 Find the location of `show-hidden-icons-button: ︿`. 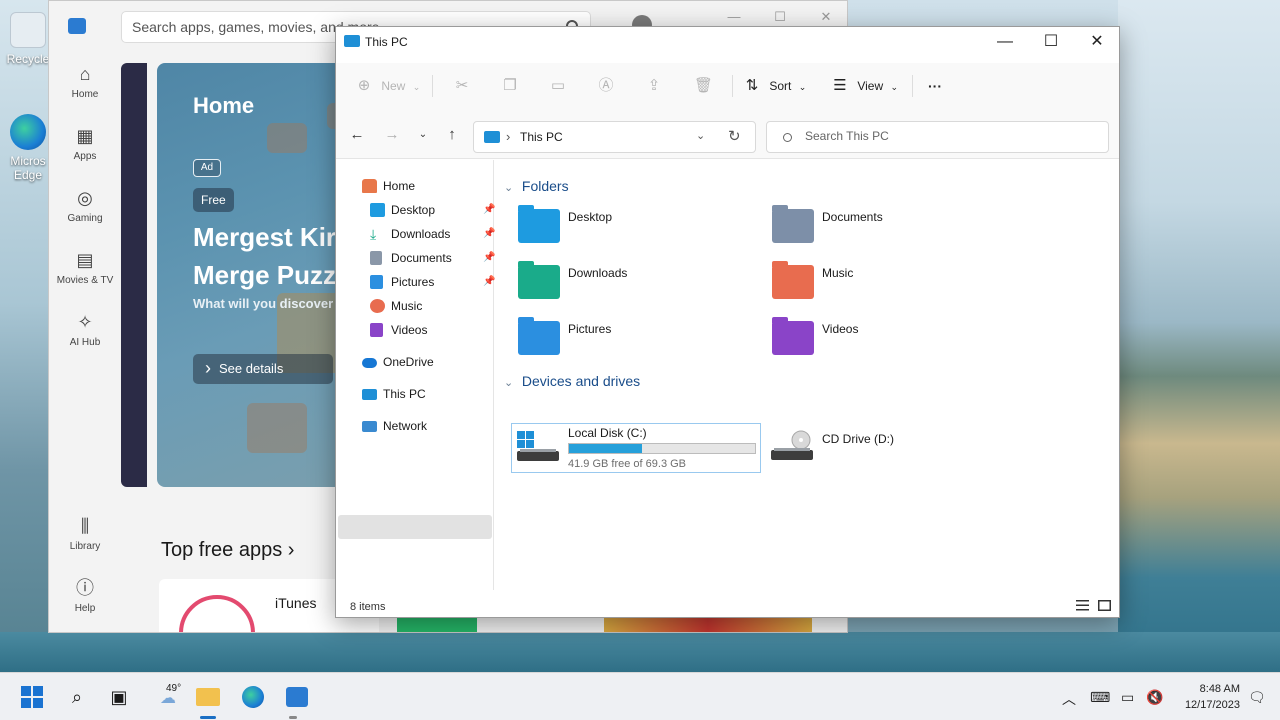

show-hidden-icons-button: ︿ is located at coordinates (1069, 699).